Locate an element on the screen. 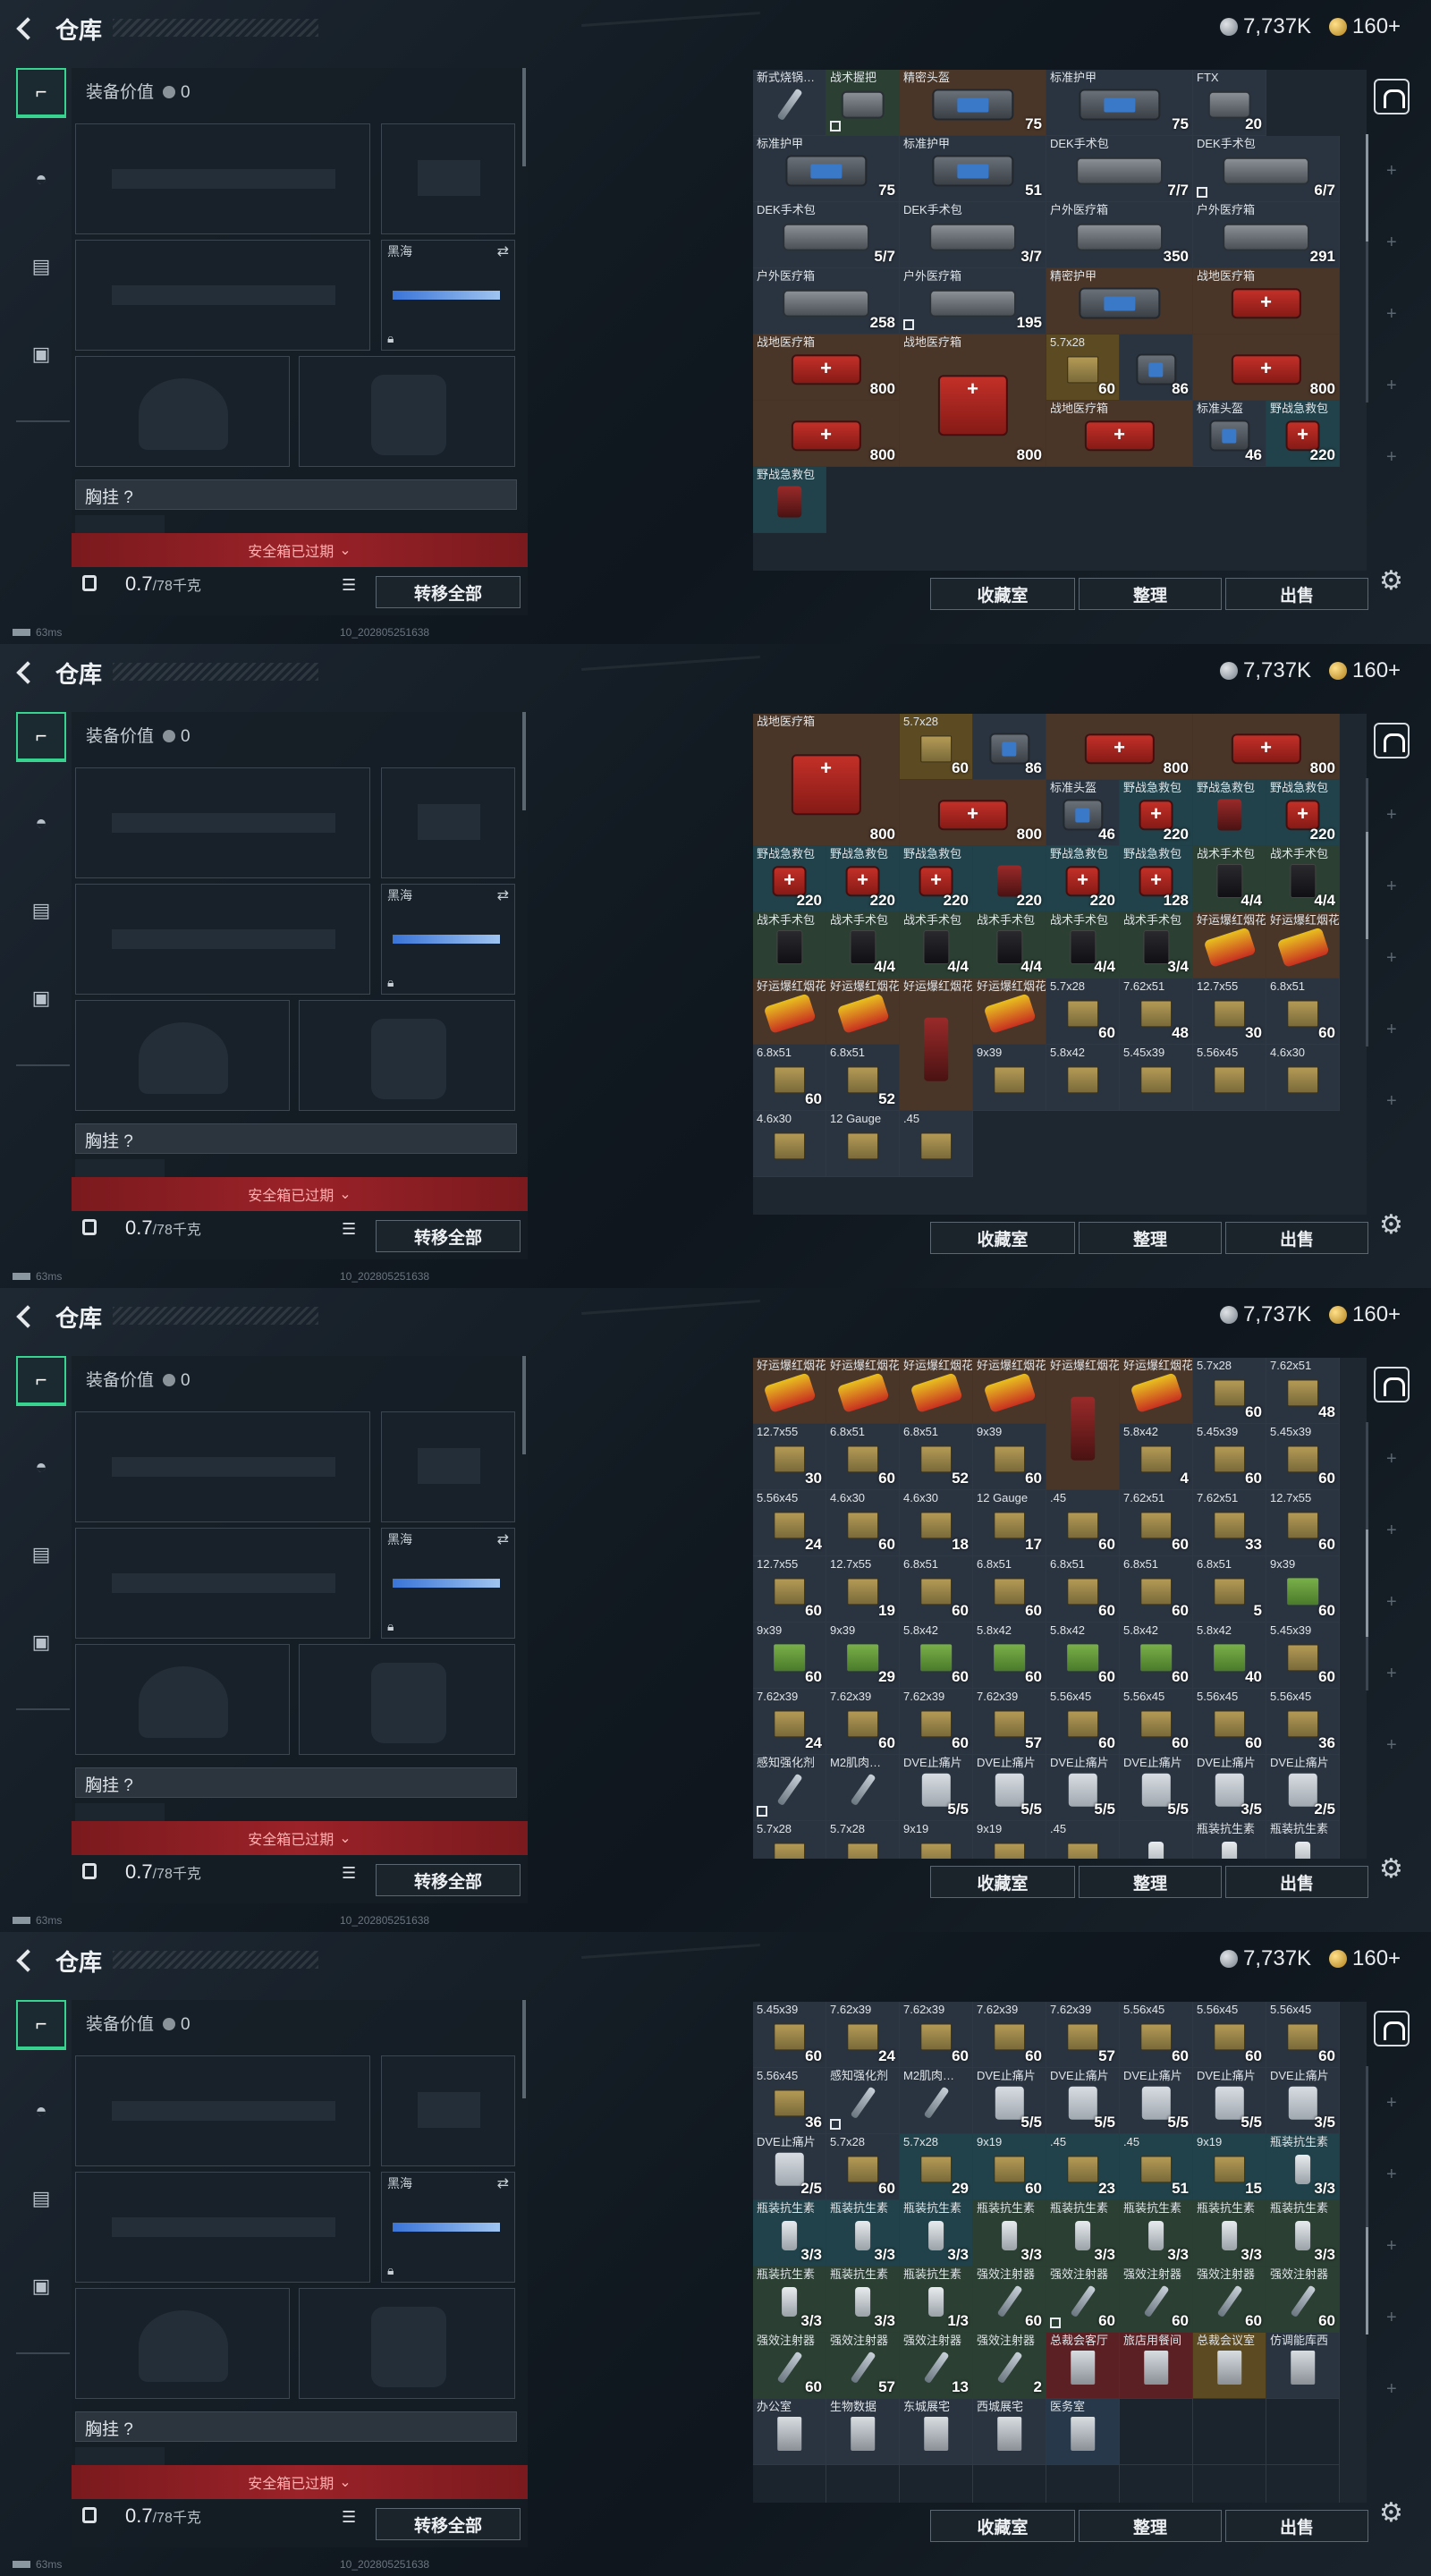 The width and height of the screenshot is (1431, 2576). stash-scroll-thumb is located at coordinates (1367, 885).